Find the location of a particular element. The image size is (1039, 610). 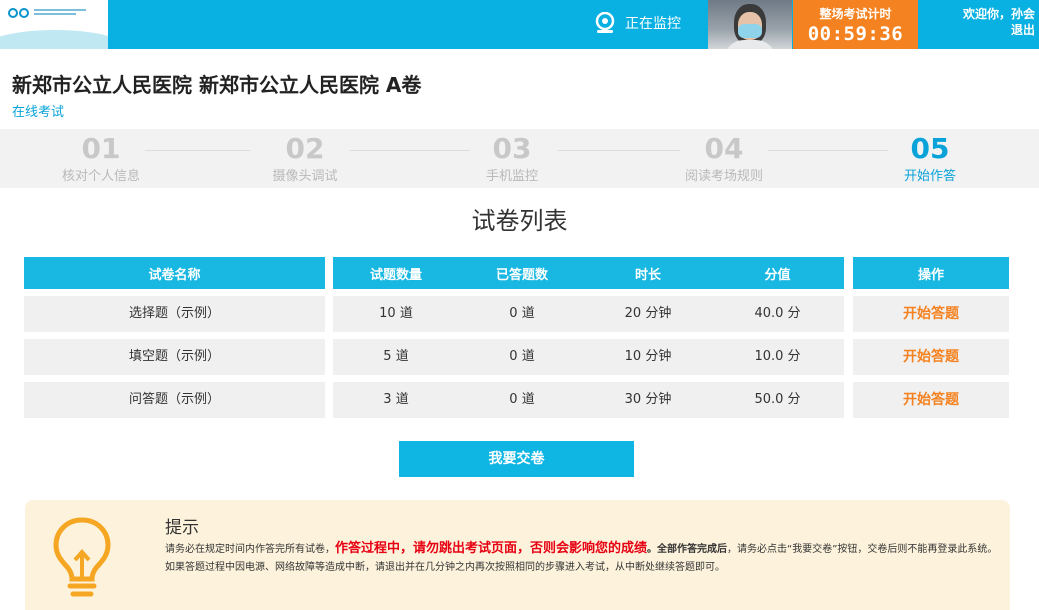

logo is located at coordinates (54, 24).